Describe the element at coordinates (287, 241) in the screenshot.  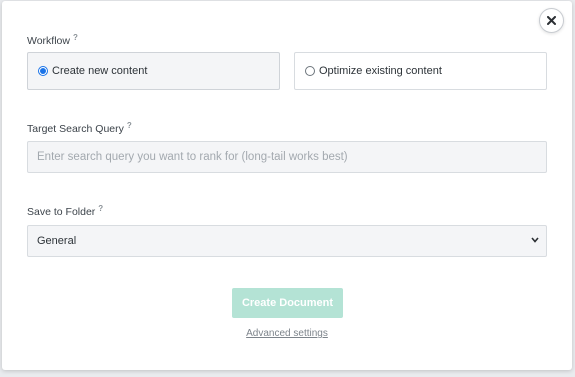
I see `folder-select: General` at that location.